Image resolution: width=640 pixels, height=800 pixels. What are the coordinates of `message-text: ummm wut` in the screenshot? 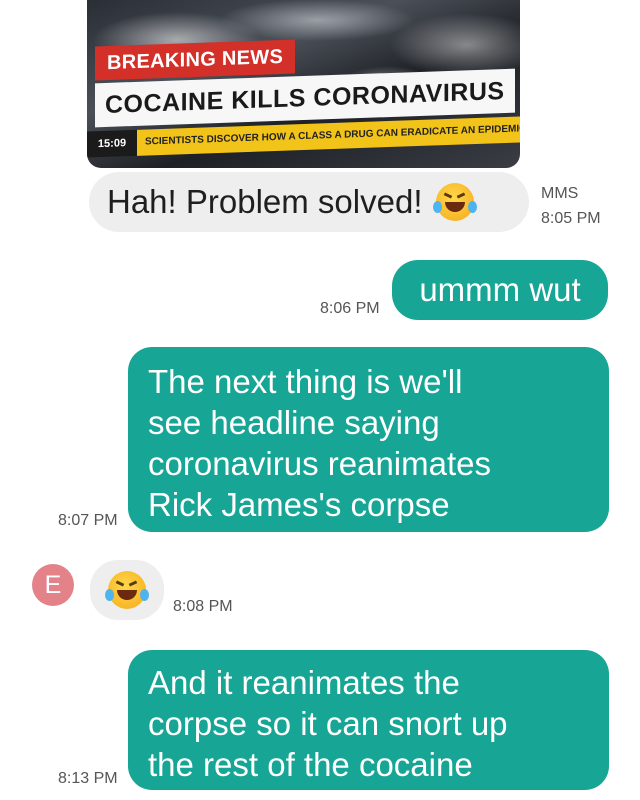 It's located at (500, 289).